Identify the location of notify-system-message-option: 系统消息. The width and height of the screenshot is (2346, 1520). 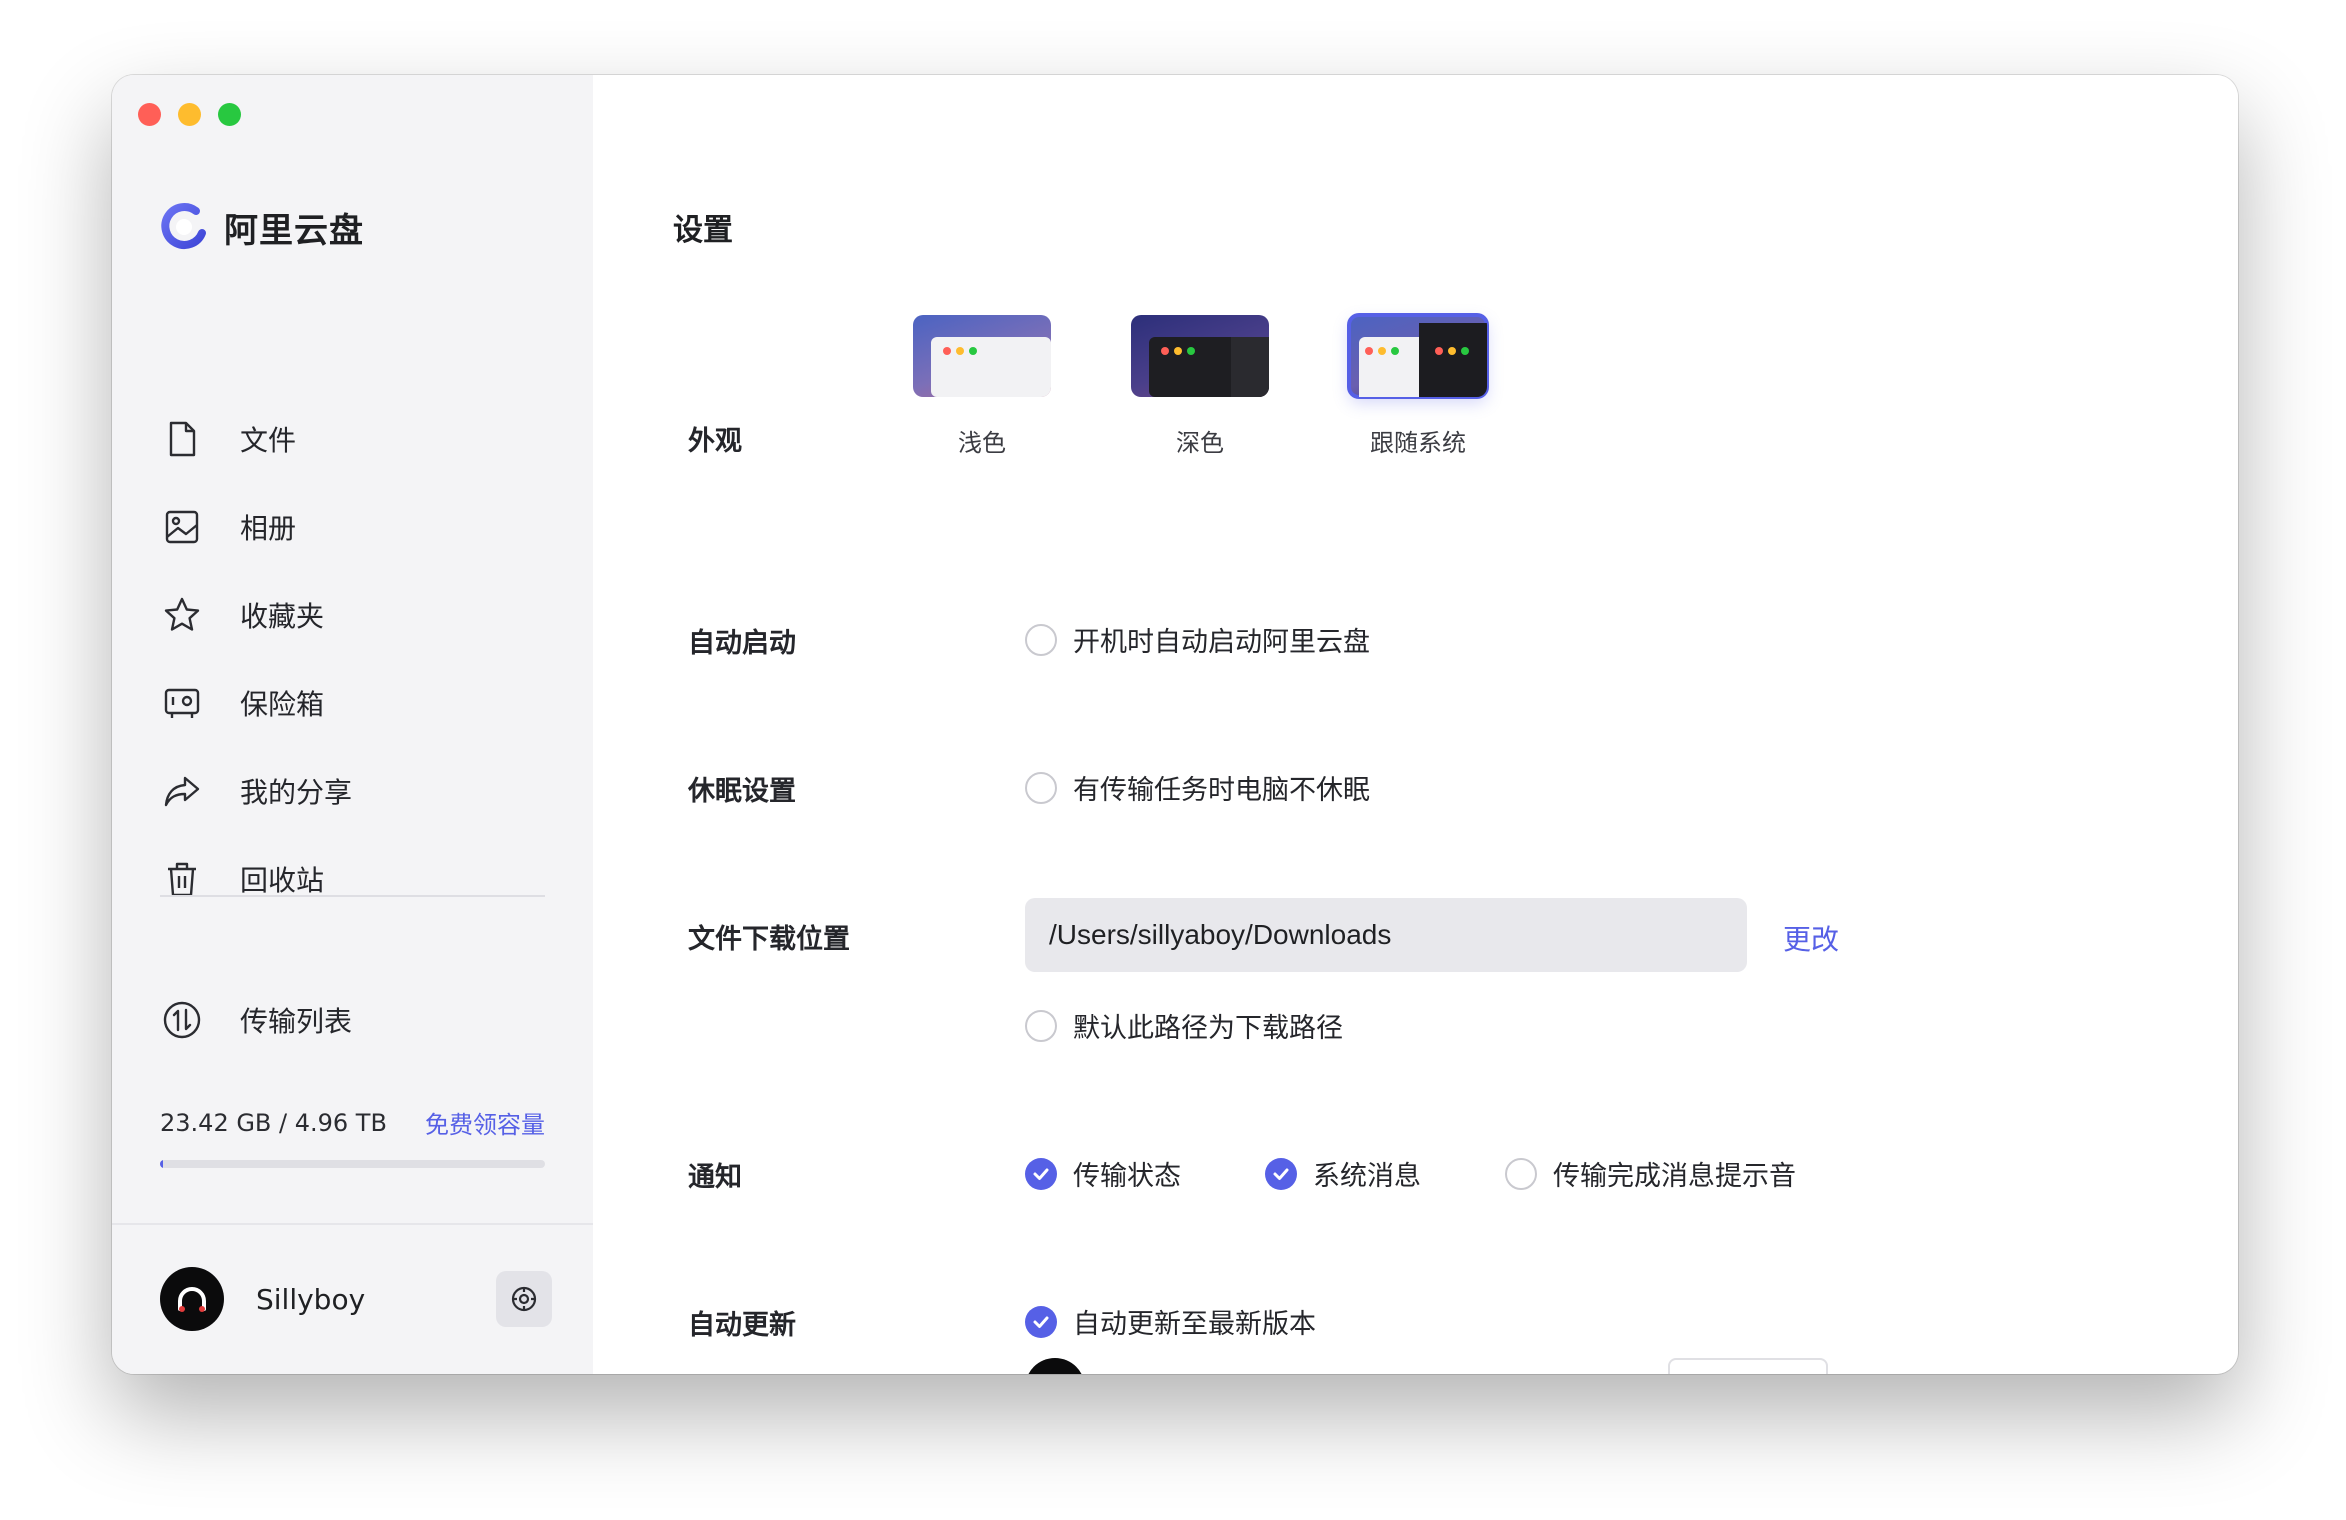
(1343, 1173).